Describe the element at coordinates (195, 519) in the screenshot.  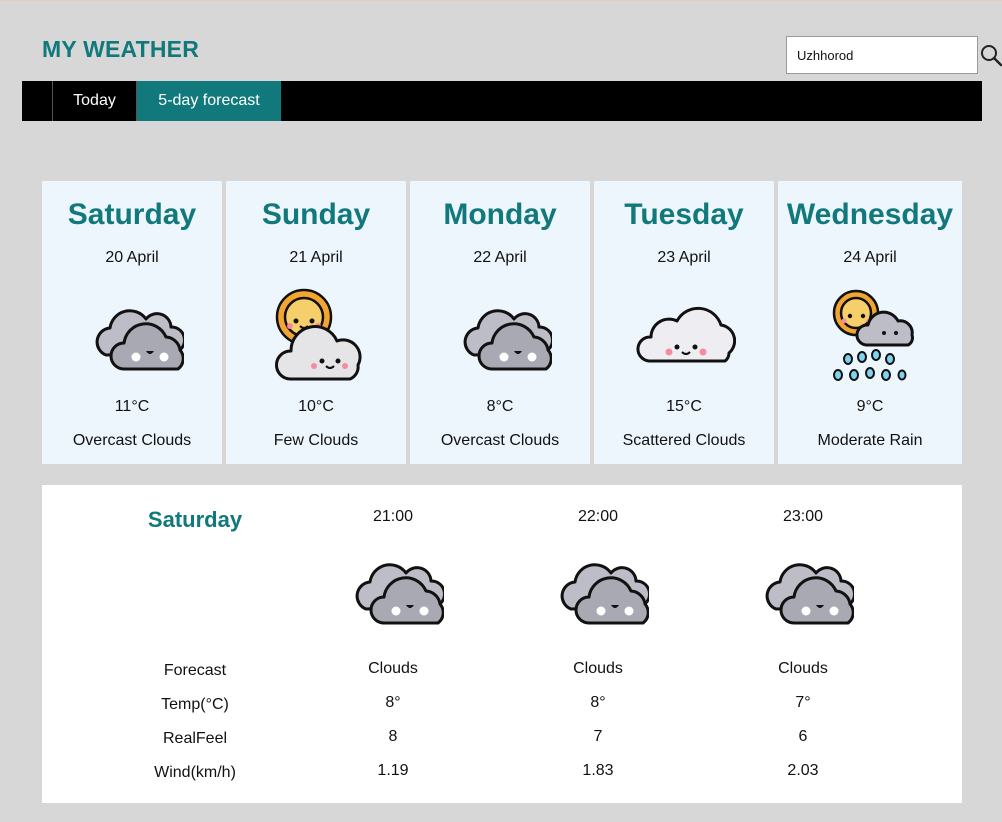
I see `selected-day-title: Saturday` at that location.